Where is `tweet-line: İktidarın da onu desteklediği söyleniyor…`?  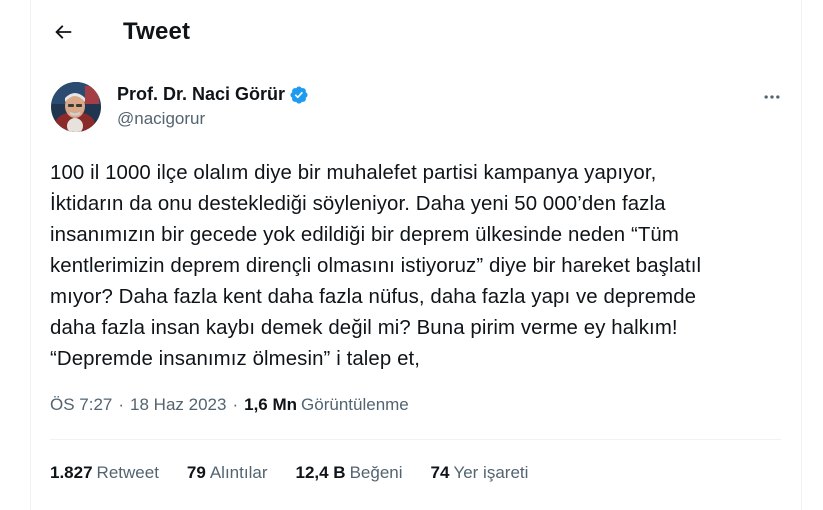 tweet-line: İktidarın da onu desteklediği söyleniyor… is located at coordinates (358, 204).